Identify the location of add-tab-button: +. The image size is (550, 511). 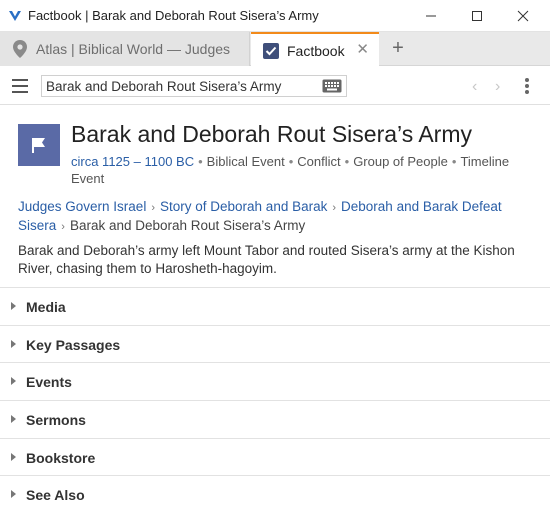
(398, 48).